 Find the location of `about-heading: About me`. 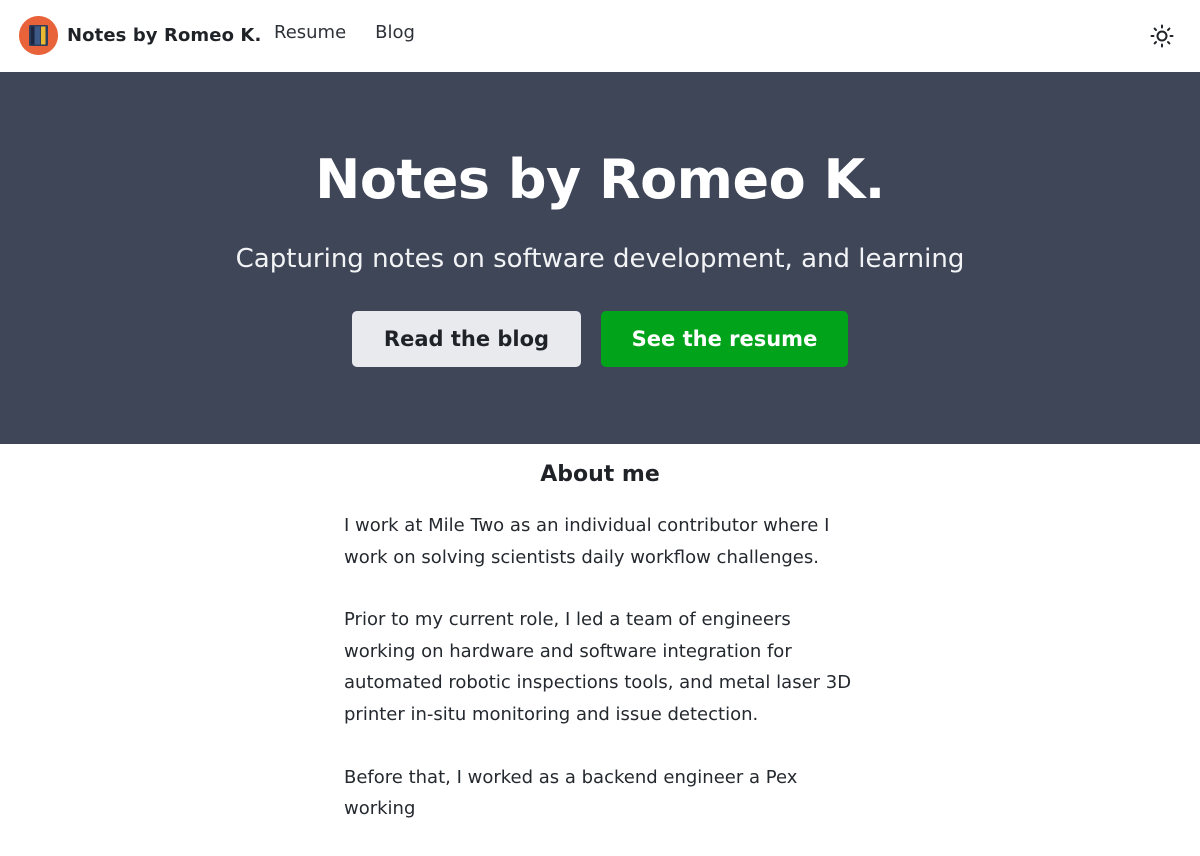

about-heading: About me is located at coordinates (600, 474).